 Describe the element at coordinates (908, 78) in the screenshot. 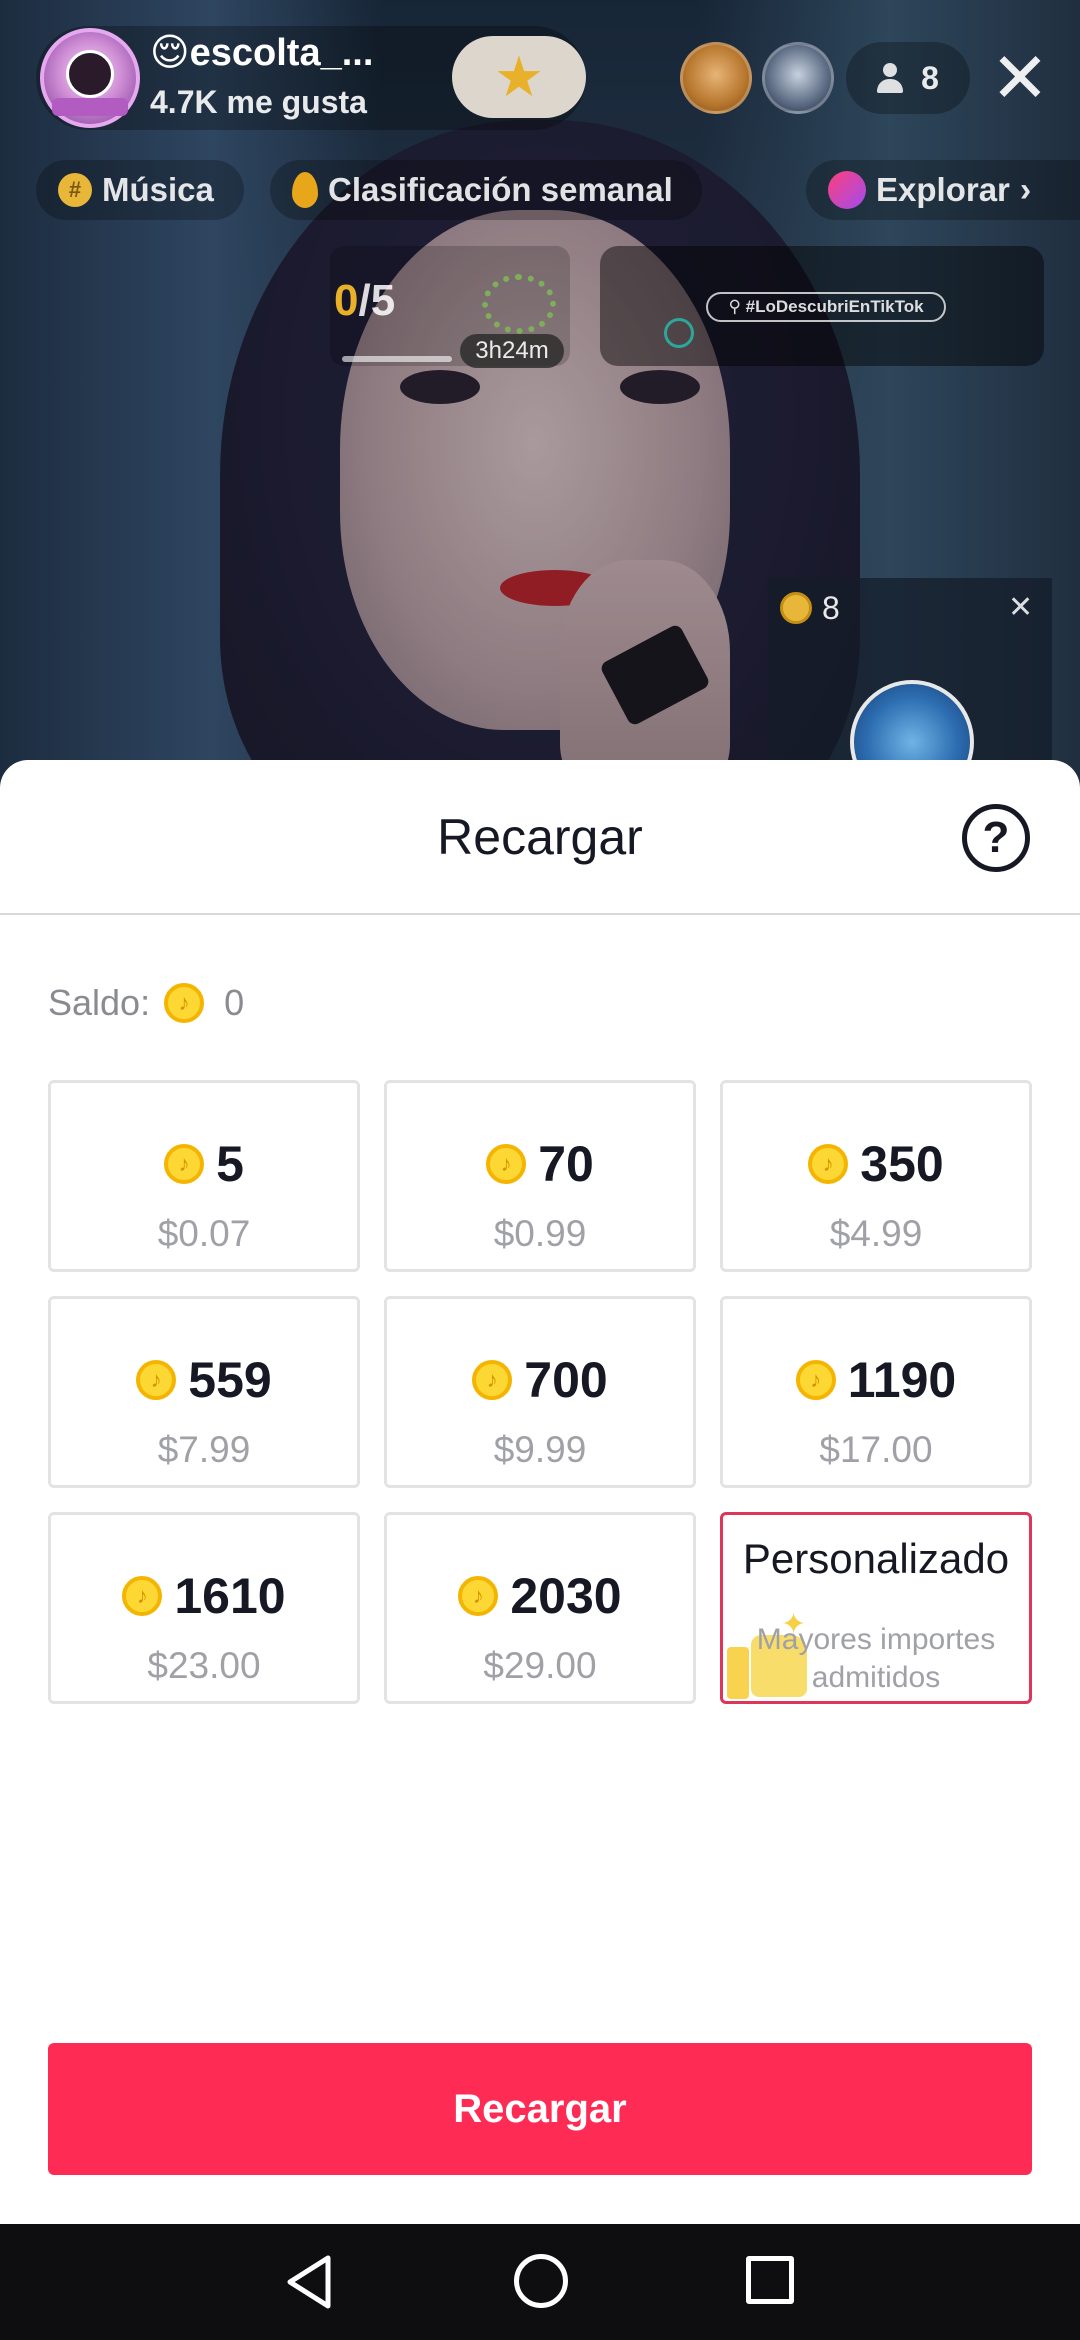

I see `viewer-count-pill: 8` at that location.